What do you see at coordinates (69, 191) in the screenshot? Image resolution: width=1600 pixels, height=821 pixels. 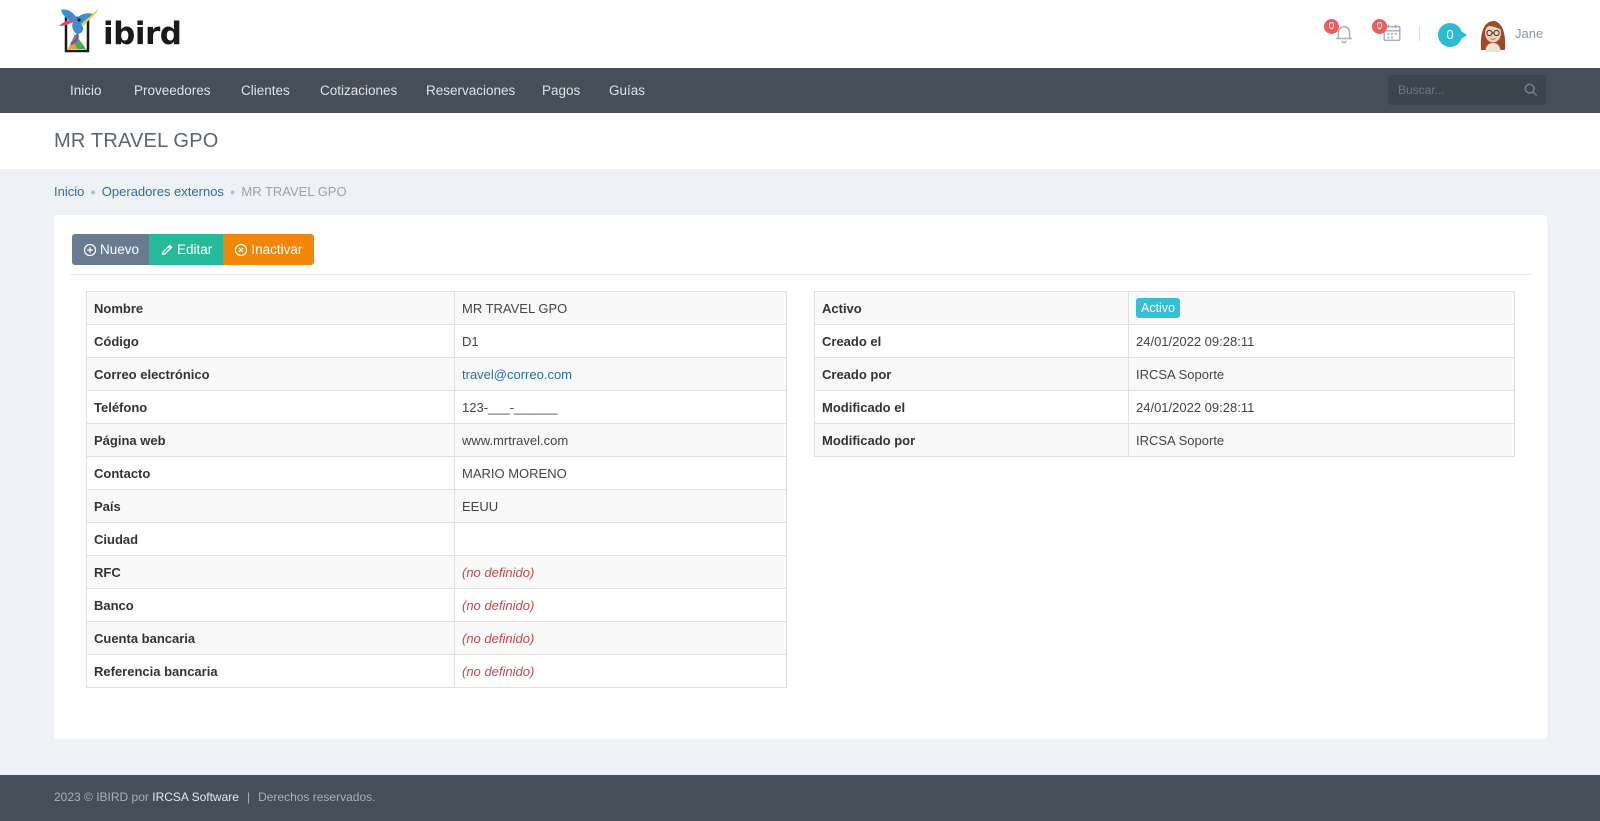 I see `breadcrumb-inicio: Inicio` at bounding box center [69, 191].